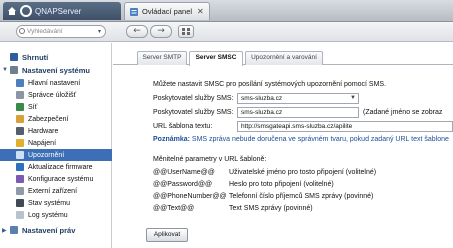  I want to click on sidebar-item-general: Hlavní nastavení, so click(56, 83).